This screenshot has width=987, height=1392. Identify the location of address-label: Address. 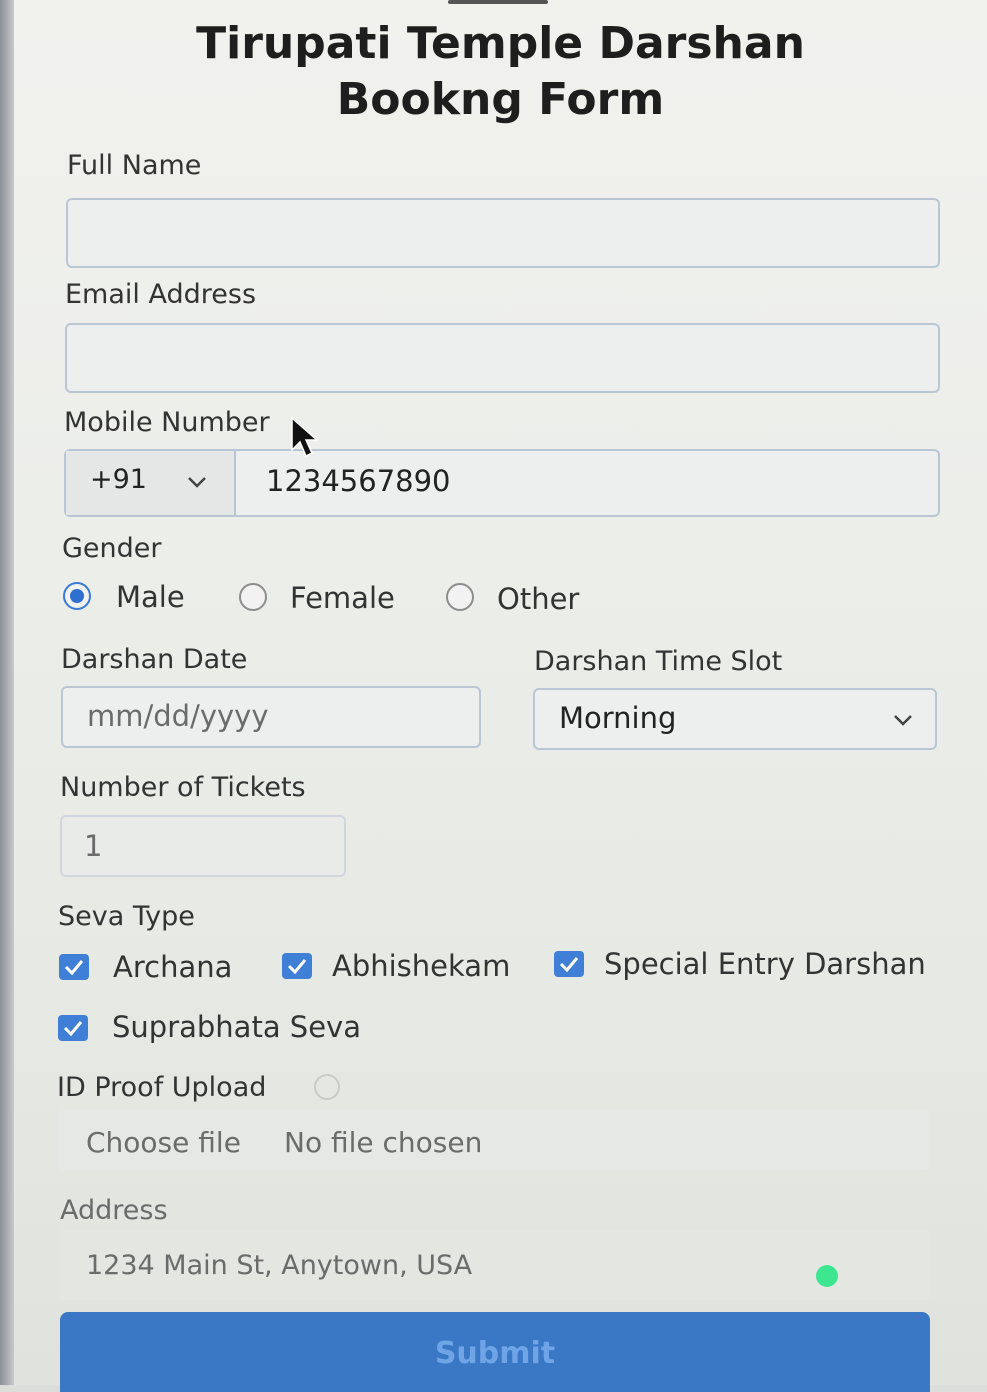
(114, 1210).